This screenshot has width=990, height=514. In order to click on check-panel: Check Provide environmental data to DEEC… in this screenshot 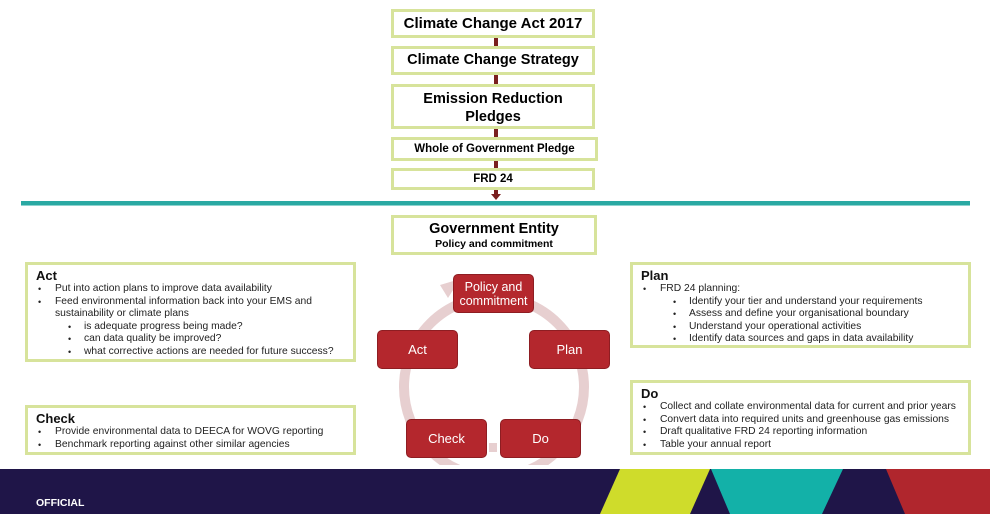, I will do `click(190, 430)`.